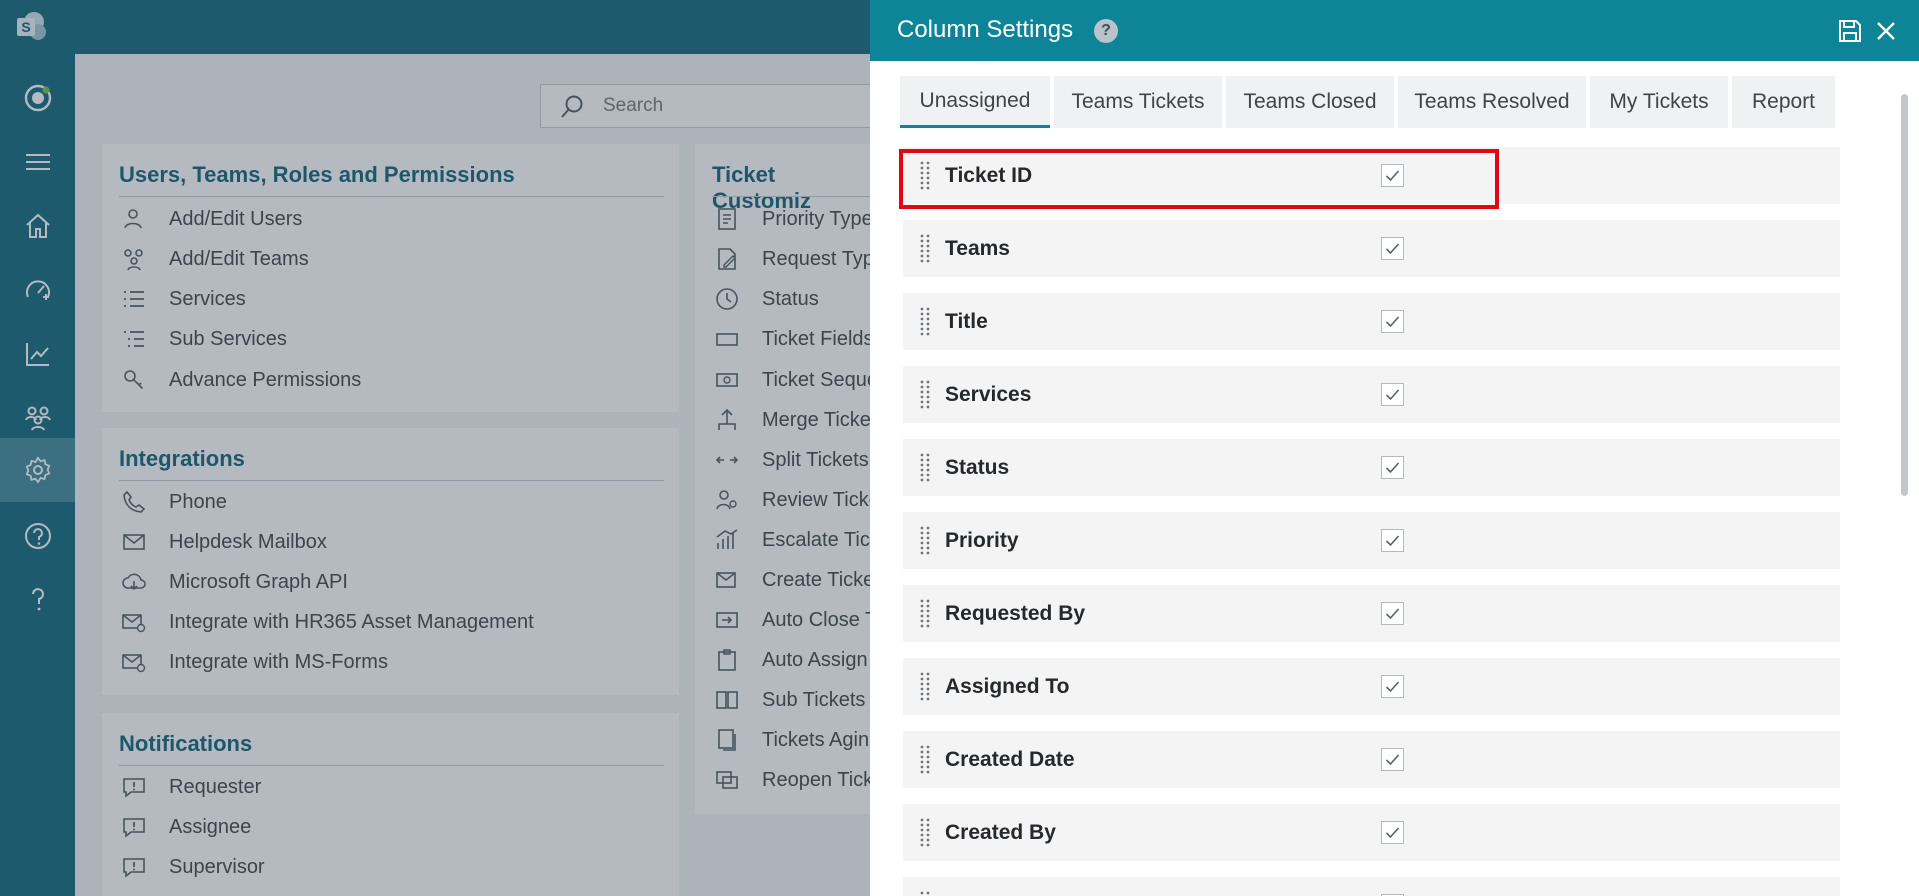 This screenshot has height=896, width=1919. I want to click on save-icon, so click(1850, 31).